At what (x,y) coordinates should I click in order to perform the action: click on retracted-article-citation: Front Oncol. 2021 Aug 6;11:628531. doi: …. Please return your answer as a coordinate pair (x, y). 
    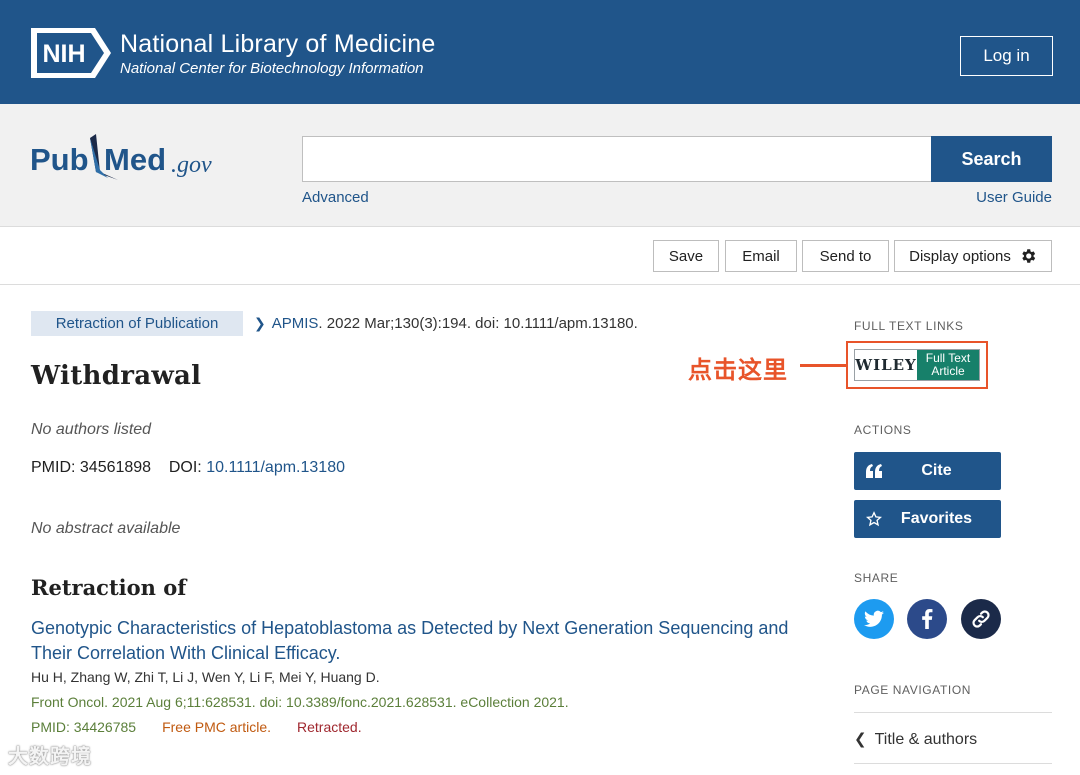
    Looking at the image, I should click on (300, 702).